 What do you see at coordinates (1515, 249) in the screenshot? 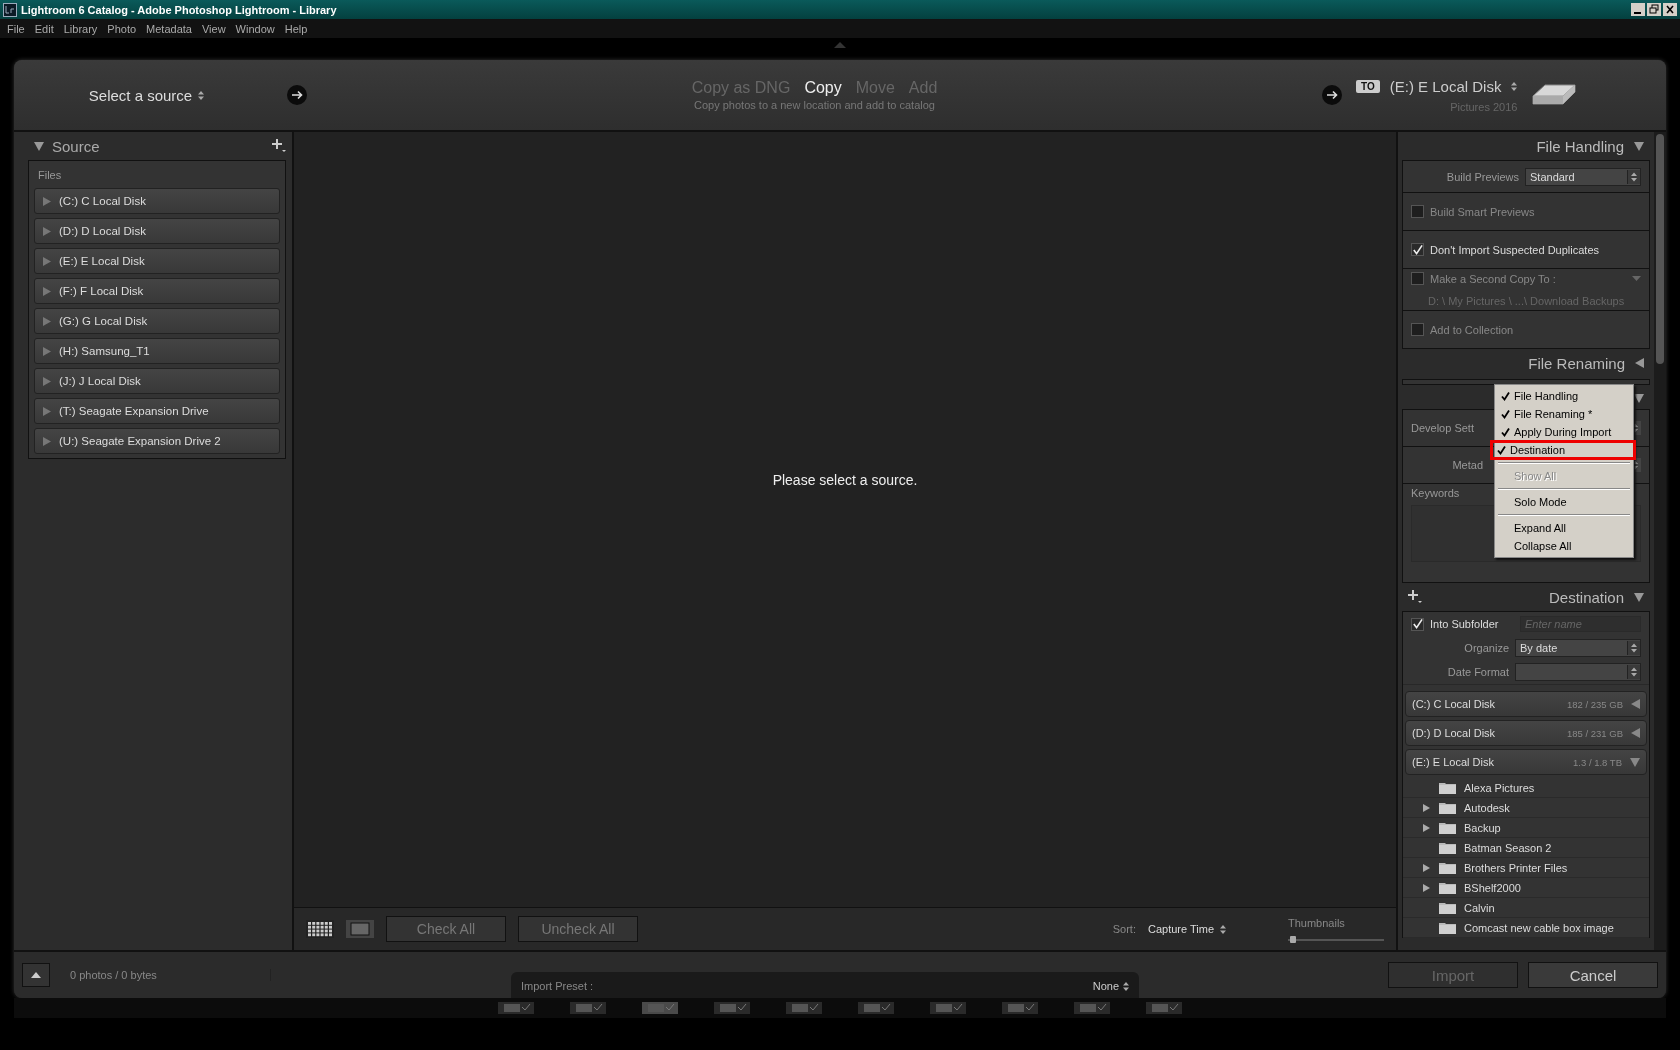
I see `checkbox-label: Don't Import Suspected Duplicates` at bounding box center [1515, 249].